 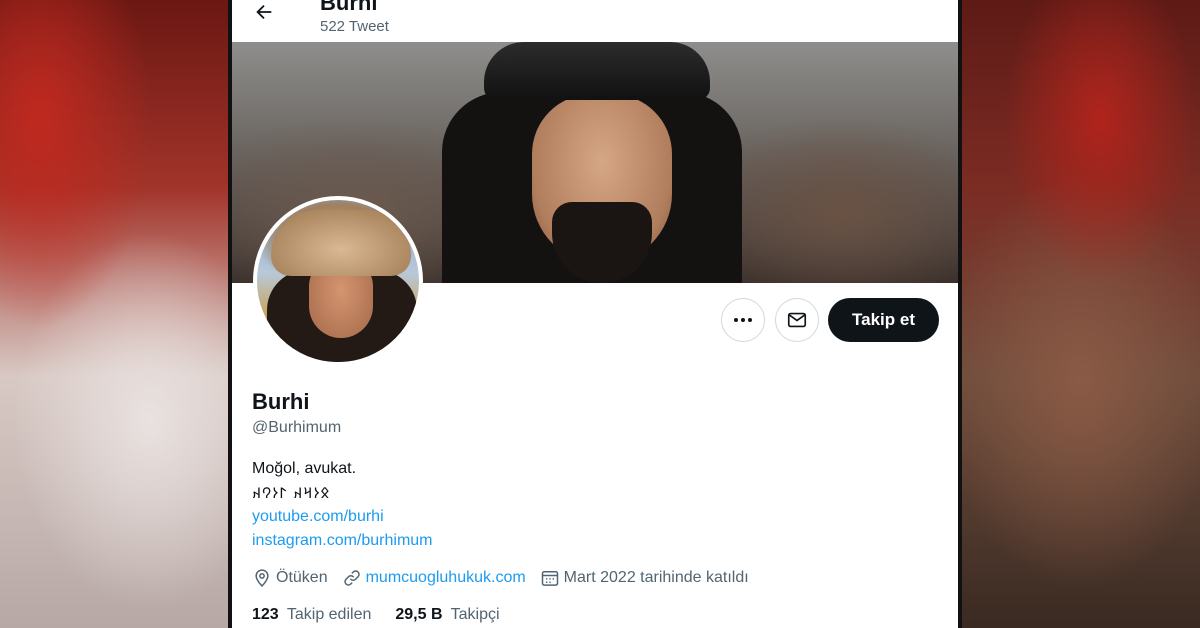 I want to click on website-item: mumcuogluhukuk.com, so click(x=434, y=578).